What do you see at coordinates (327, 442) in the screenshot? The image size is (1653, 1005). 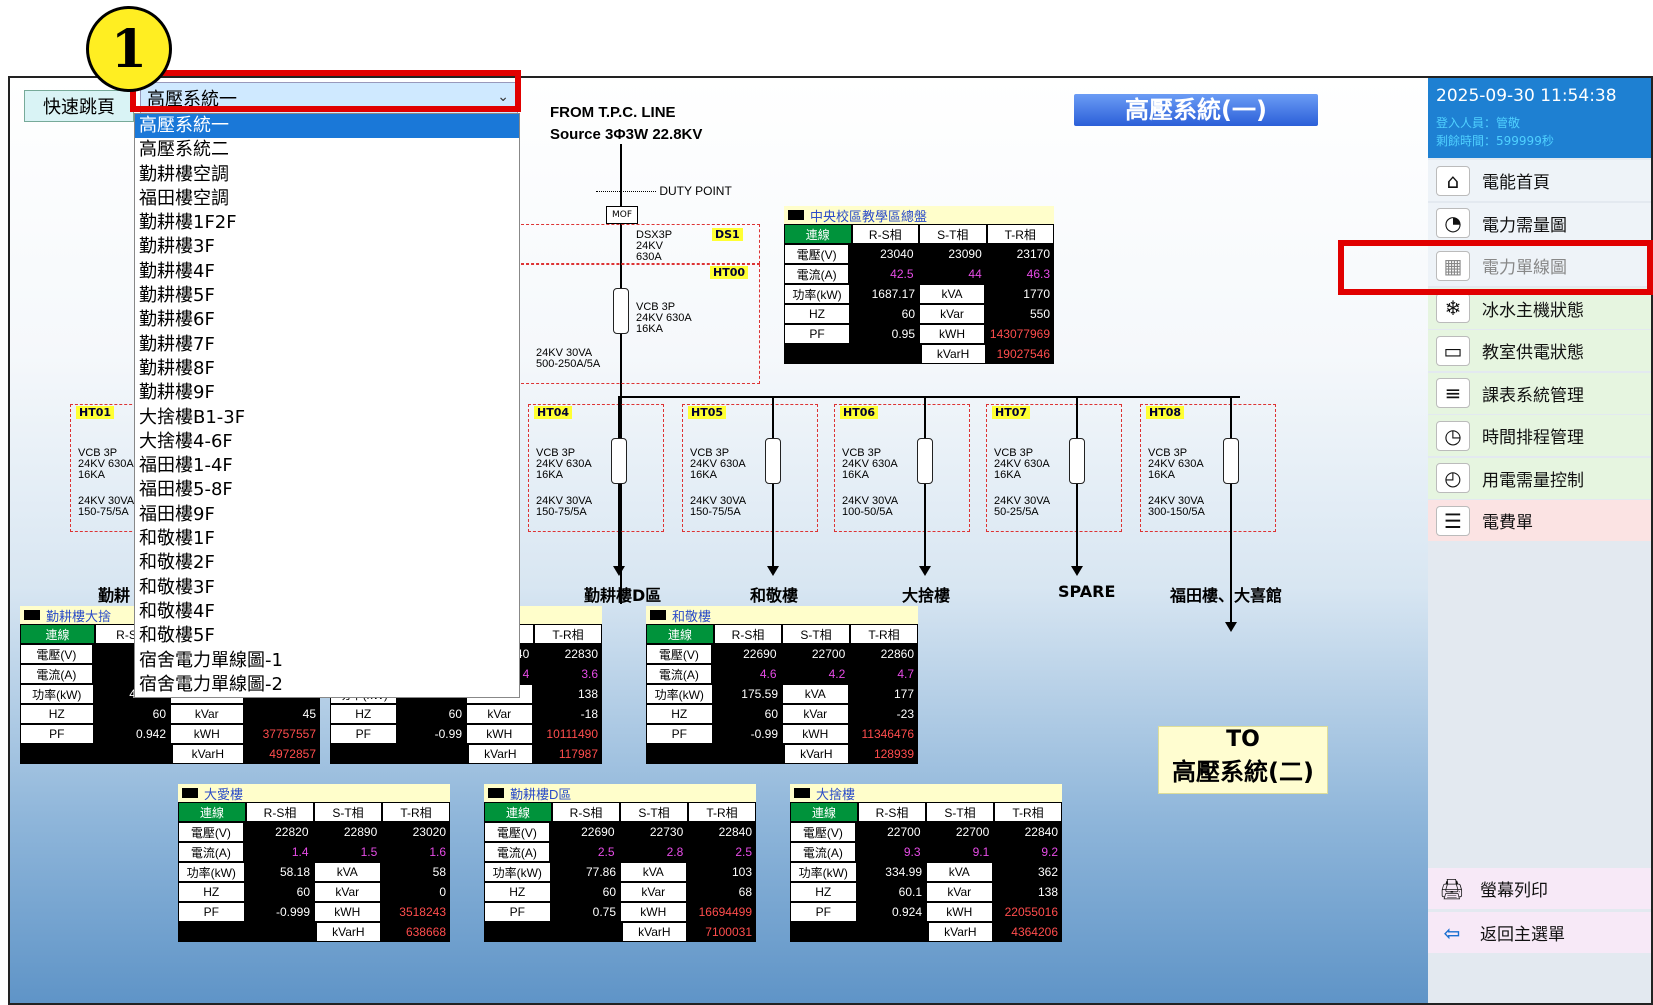 I see `dropdown-option: 大捨樓4-6F` at bounding box center [327, 442].